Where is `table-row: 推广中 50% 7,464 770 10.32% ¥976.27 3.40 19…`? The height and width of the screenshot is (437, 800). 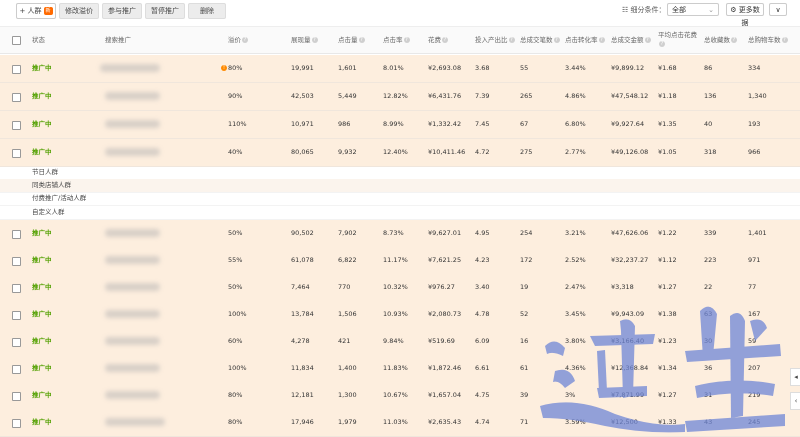 table-row: 推广中 50% 7,464 770 10.32% ¥976.27 3.40 19… is located at coordinates (400, 288).